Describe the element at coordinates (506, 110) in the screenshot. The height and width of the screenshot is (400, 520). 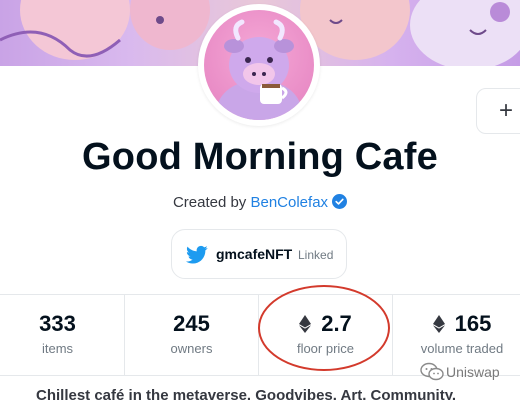
I see `plus-icon: +` at that location.